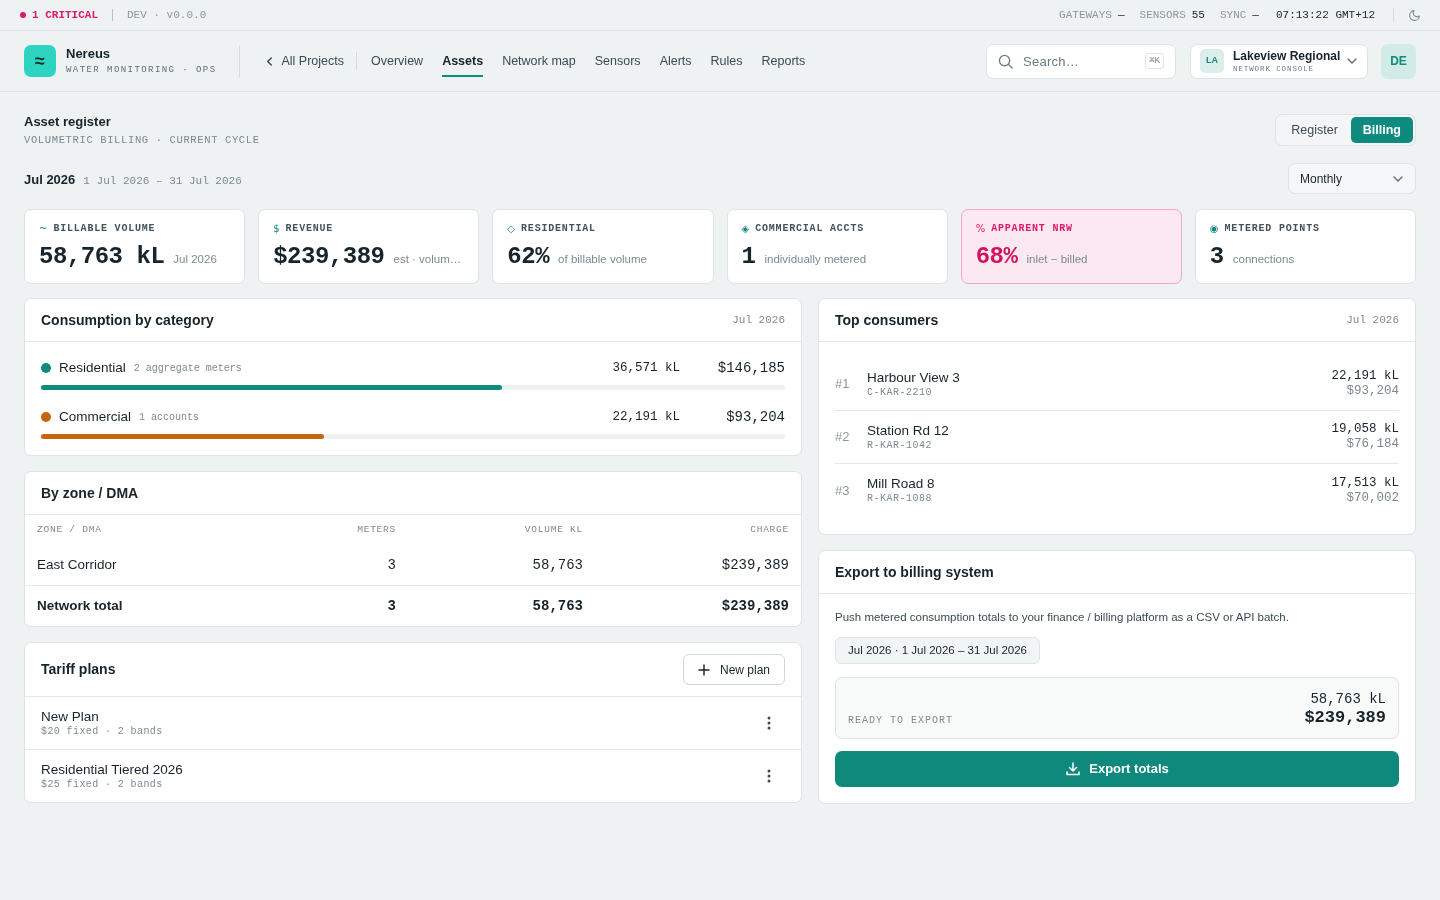 The width and height of the screenshot is (1440, 900). Describe the element at coordinates (80, 605) in the screenshot. I see `table-cell-text: Network total` at that location.